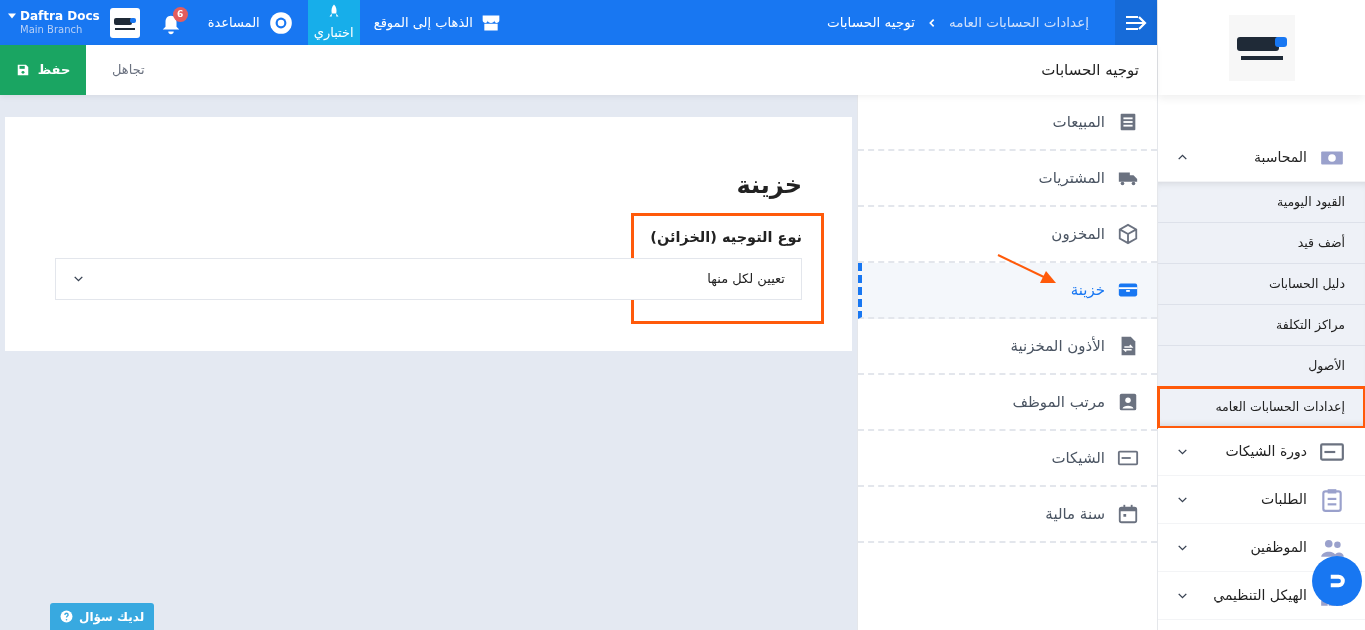  I want to click on breadcrumb-link: توجيه الحسابات, so click(871, 22).